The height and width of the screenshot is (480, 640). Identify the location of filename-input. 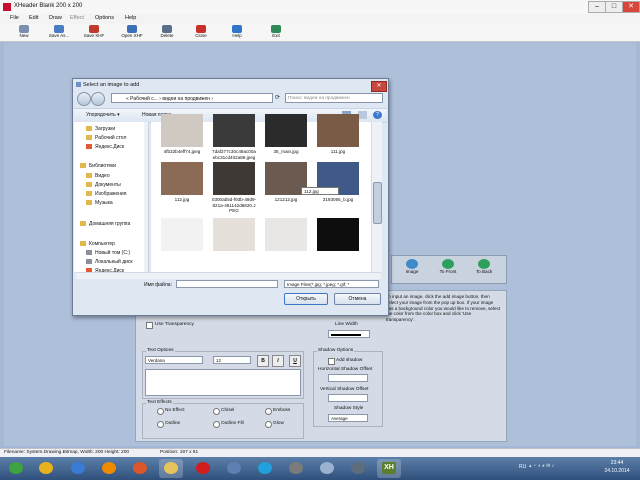
(227, 284).